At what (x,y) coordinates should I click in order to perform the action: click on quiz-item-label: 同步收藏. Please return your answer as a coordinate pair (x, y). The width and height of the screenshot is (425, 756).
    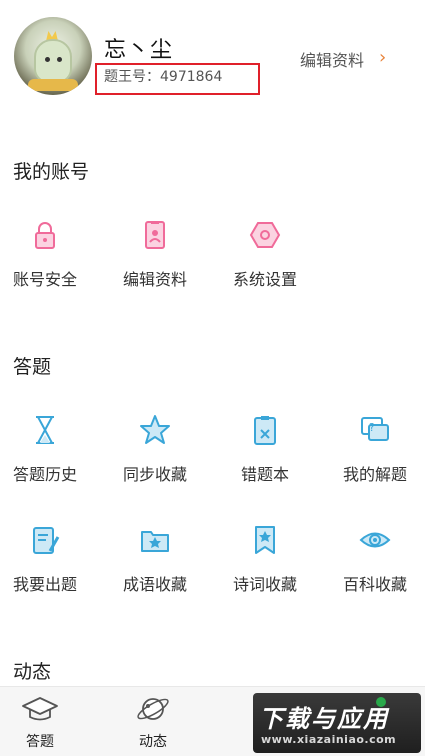
    Looking at the image, I should click on (154, 474).